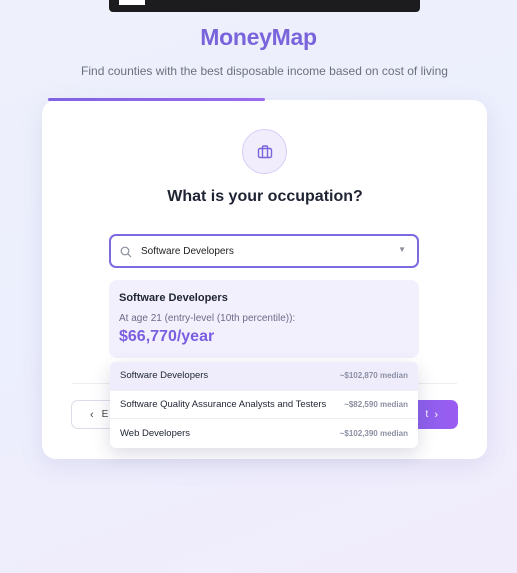  Describe the element at coordinates (264, 376) in the screenshot. I see `dropdown-item: Software Developers ~$102,870 median` at that location.